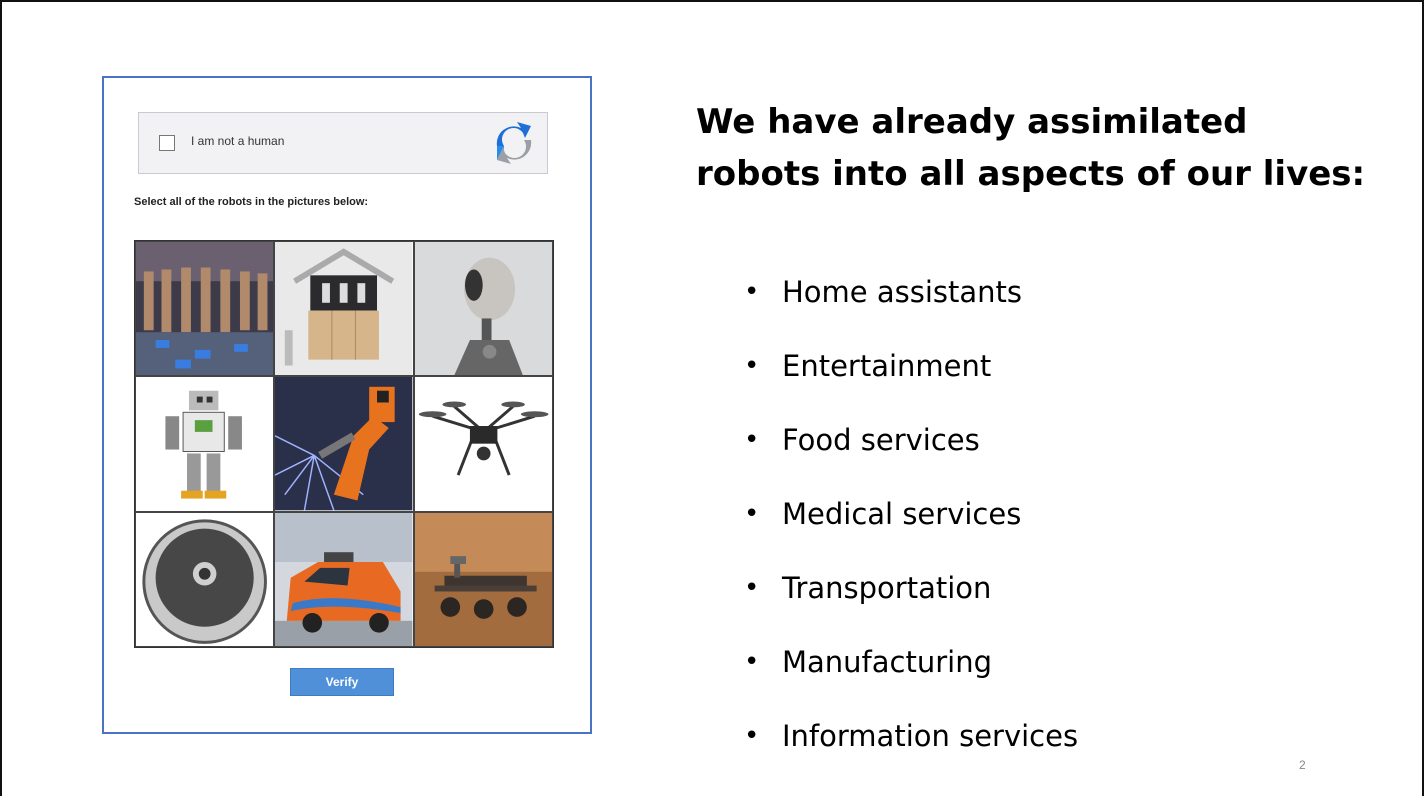 Image resolution: width=1426 pixels, height=796 pixels. I want to click on bullet-item: • Entertainment, so click(911, 373).